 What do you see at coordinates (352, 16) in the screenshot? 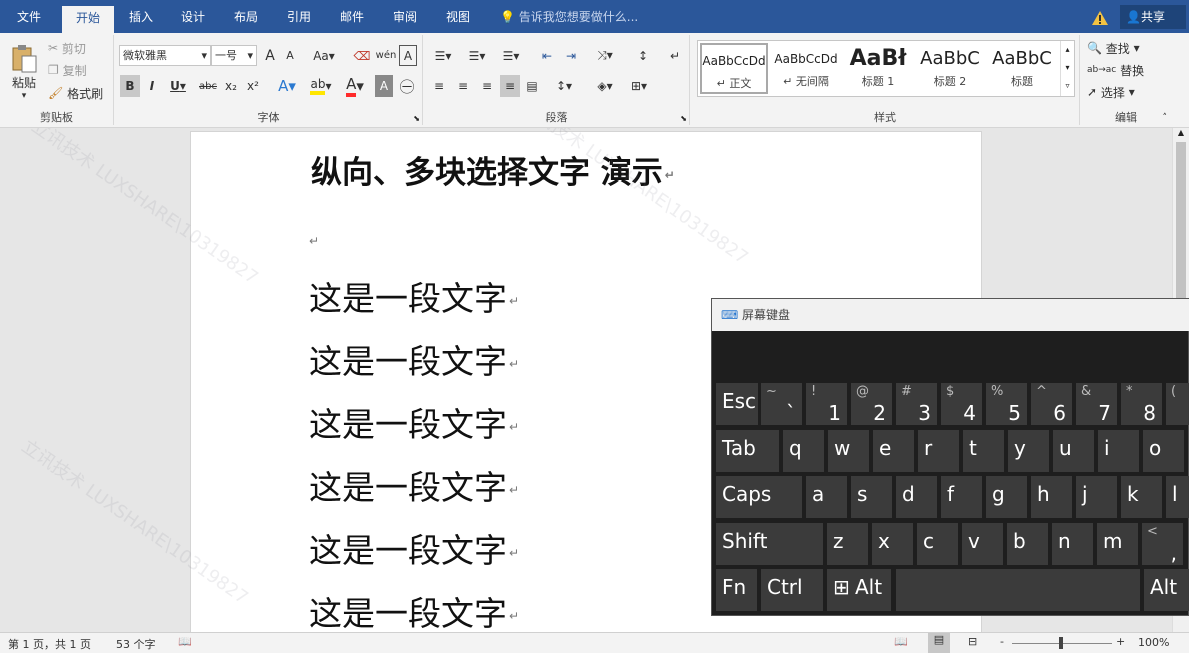
I see `tab-mailings: 邮件` at bounding box center [352, 16].